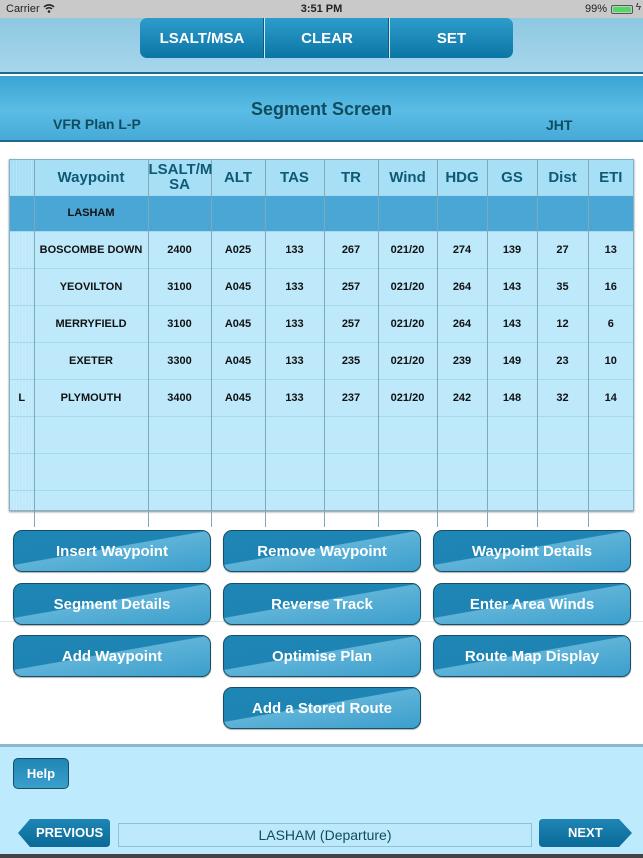  What do you see at coordinates (532, 551) in the screenshot?
I see `waypoint-details-button: Waypoint Details` at bounding box center [532, 551].